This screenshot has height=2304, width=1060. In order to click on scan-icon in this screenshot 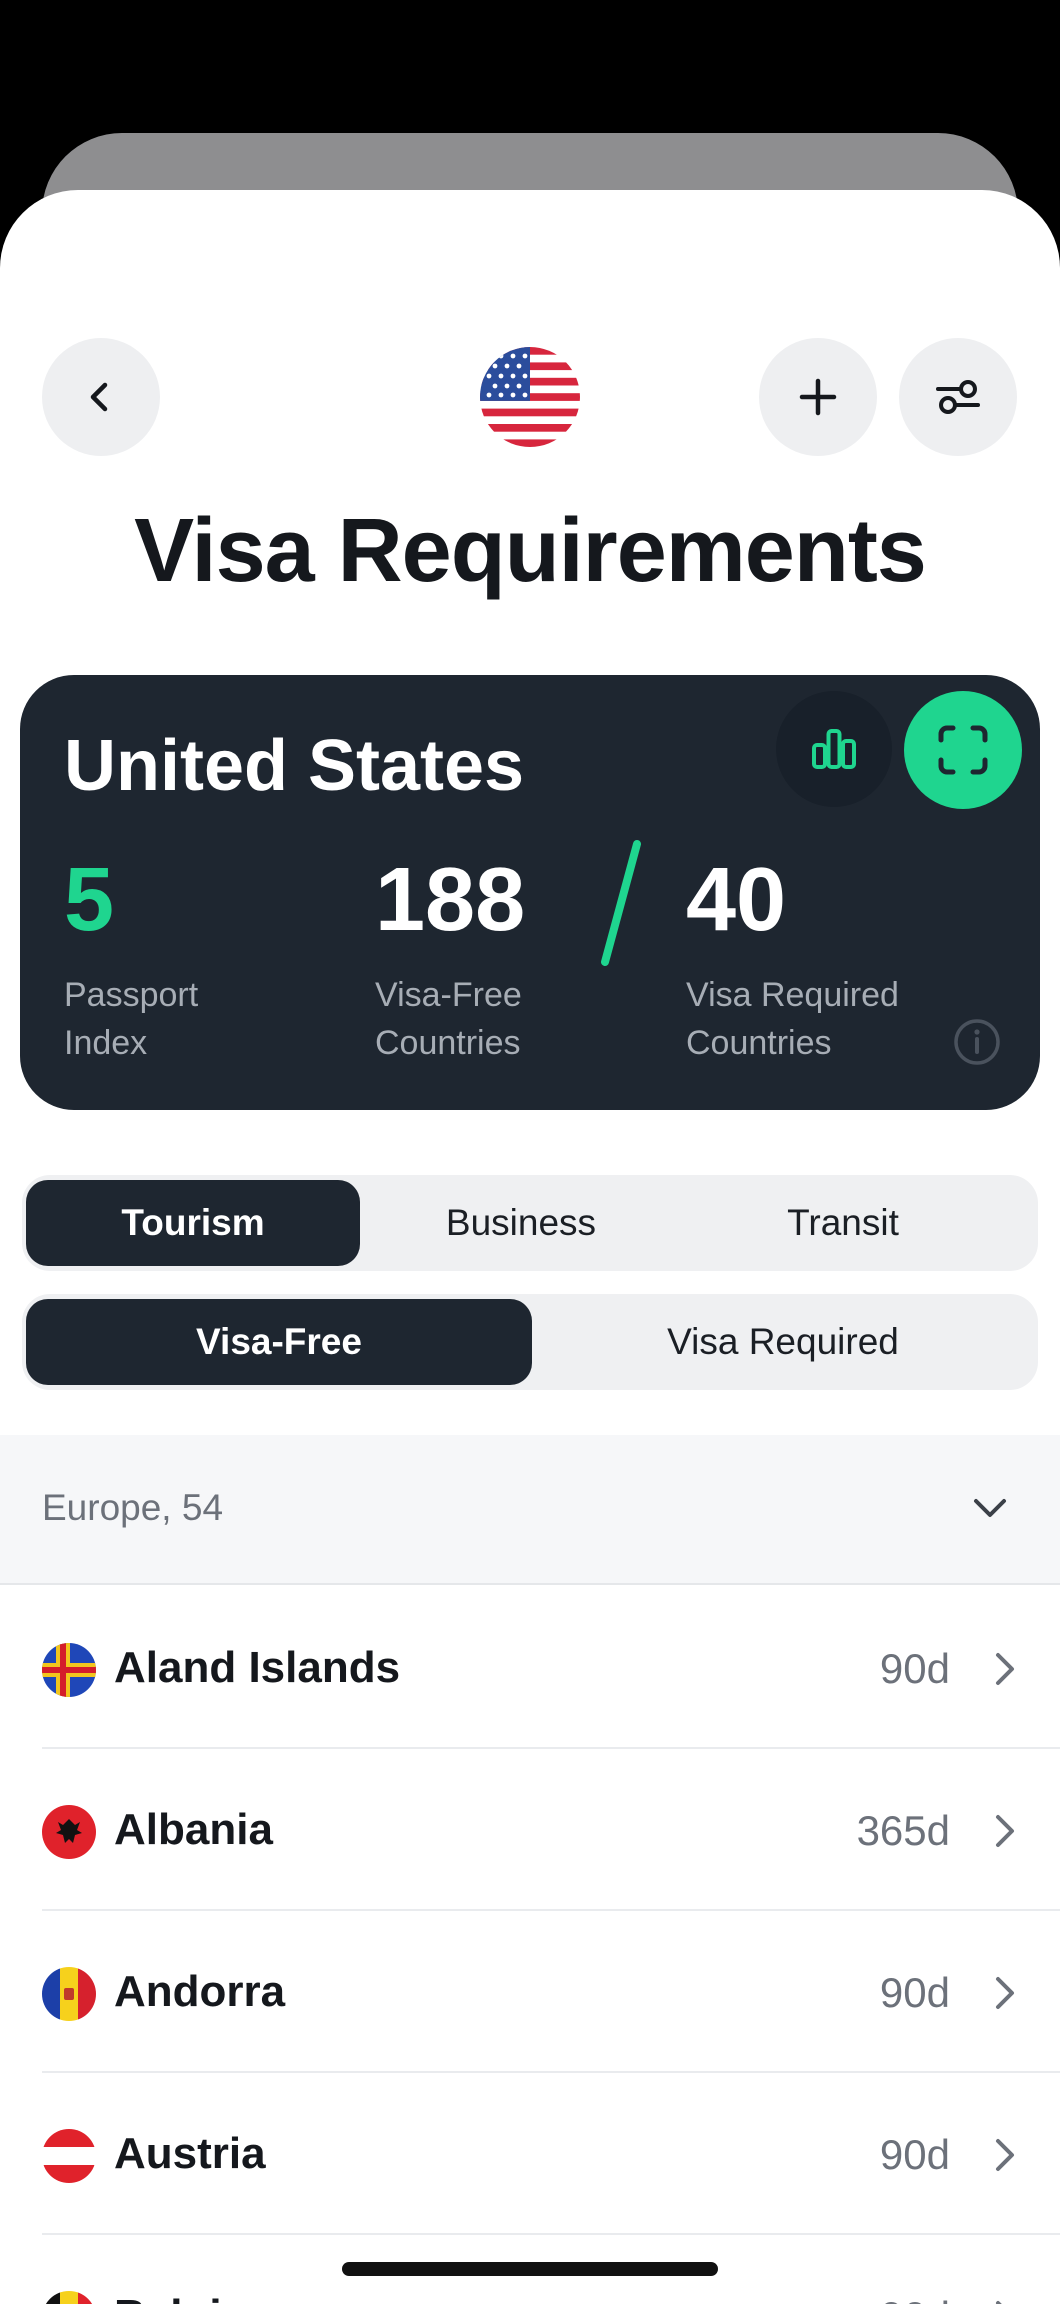, I will do `click(963, 750)`.